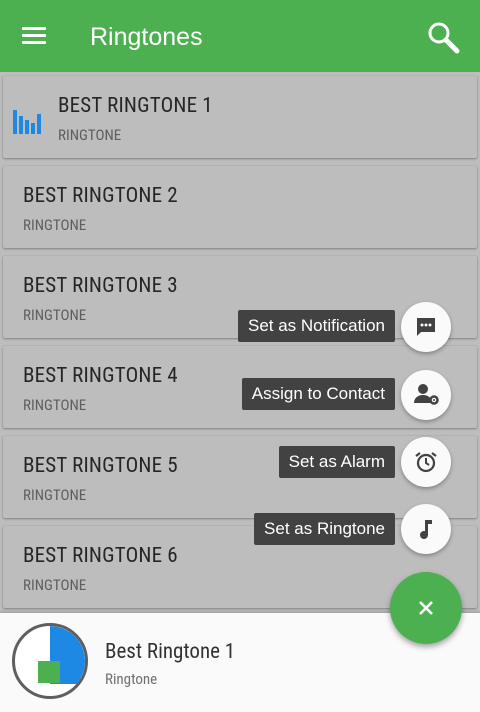 The height and width of the screenshot is (712, 480). Describe the element at coordinates (50, 661) in the screenshot. I see `album-art` at that location.